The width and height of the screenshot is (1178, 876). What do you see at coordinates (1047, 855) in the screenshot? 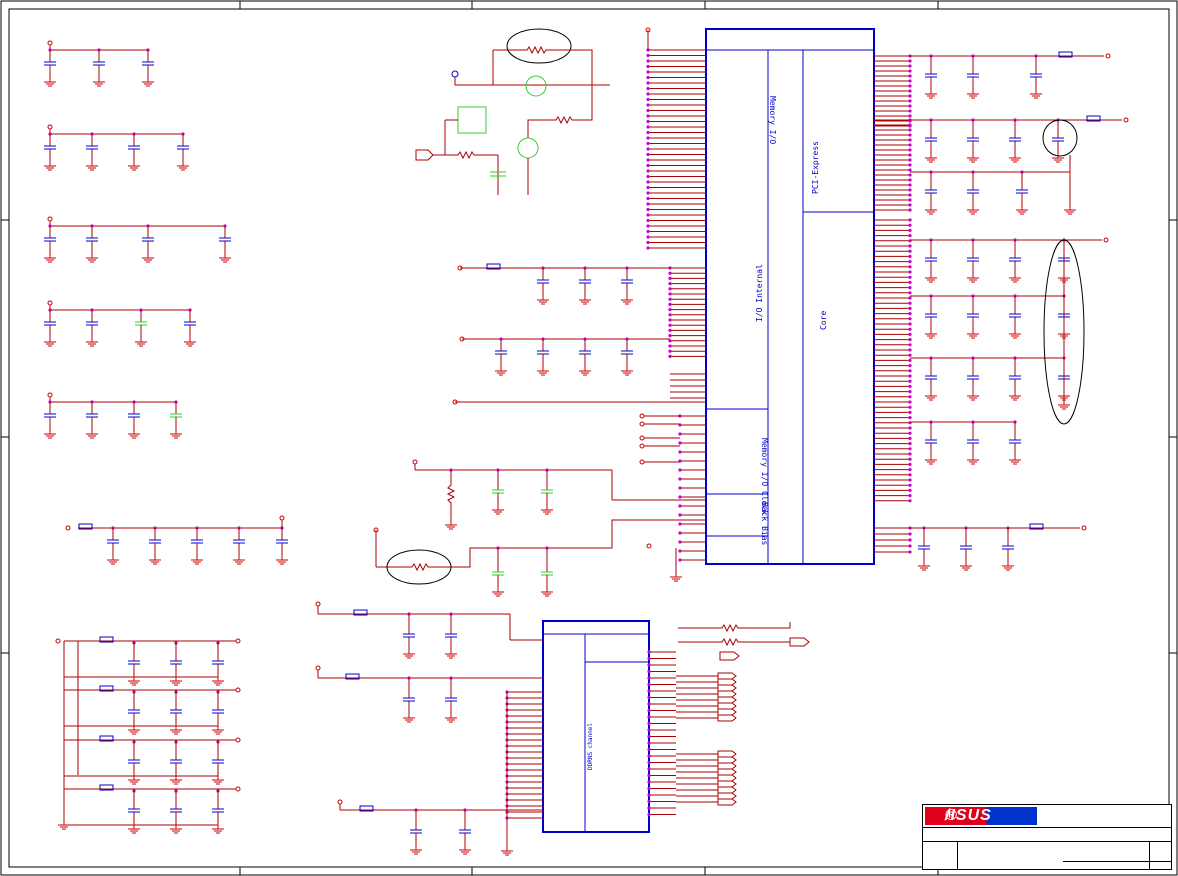
I see `title-block-info-row` at bounding box center [1047, 855].